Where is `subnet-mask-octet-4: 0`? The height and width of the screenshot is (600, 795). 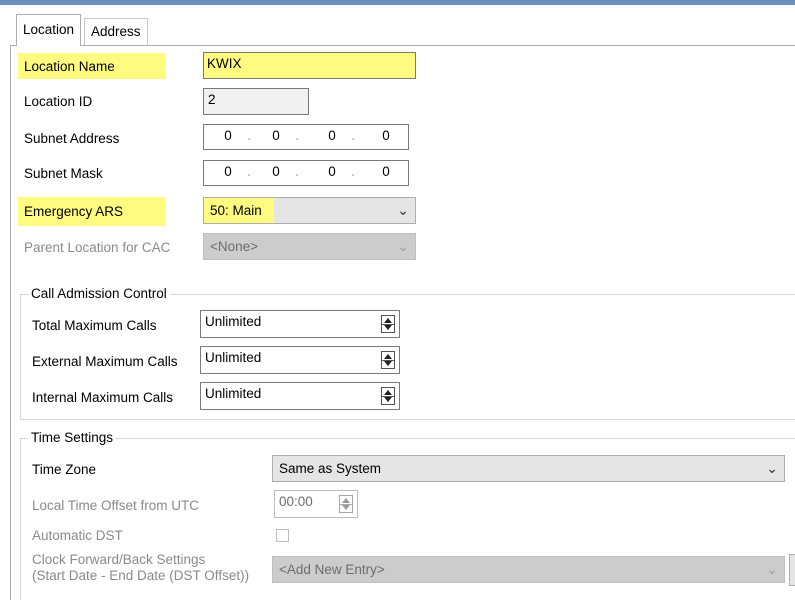 subnet-mask-octet-4: 0 is located at coordinates (386, 171).